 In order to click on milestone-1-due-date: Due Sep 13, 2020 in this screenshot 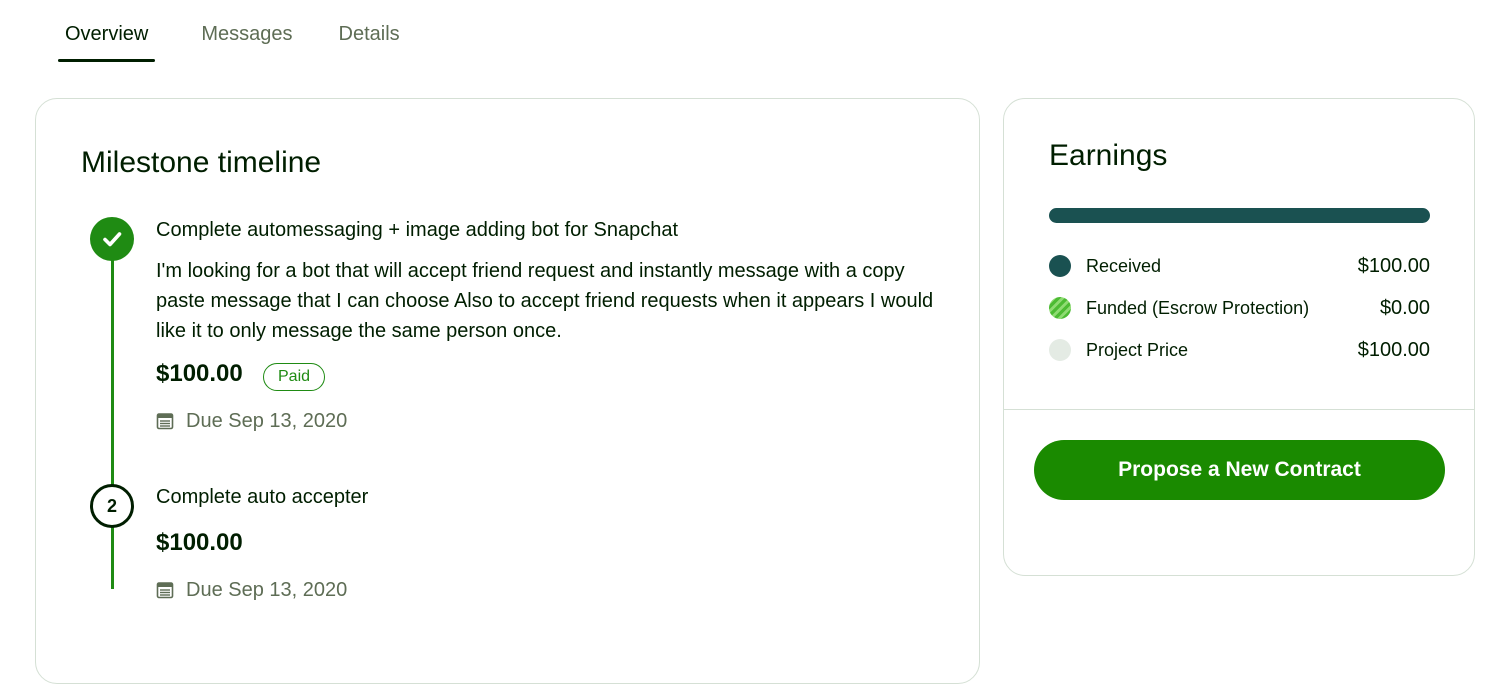, I will do `click(251, 421)`.